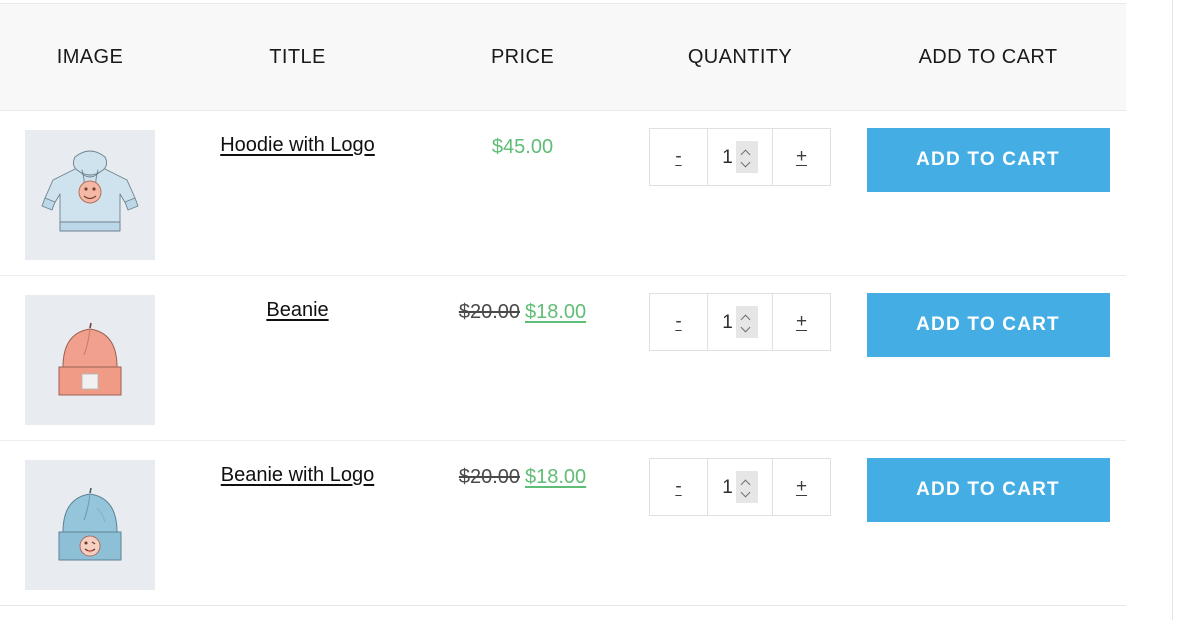 The height and width of the screenshot is (620, 1200). What do you see at coordinates (522, 57) in the screenshot?
I see `column-header-price: PRICE` at bounding box center [522, 57].